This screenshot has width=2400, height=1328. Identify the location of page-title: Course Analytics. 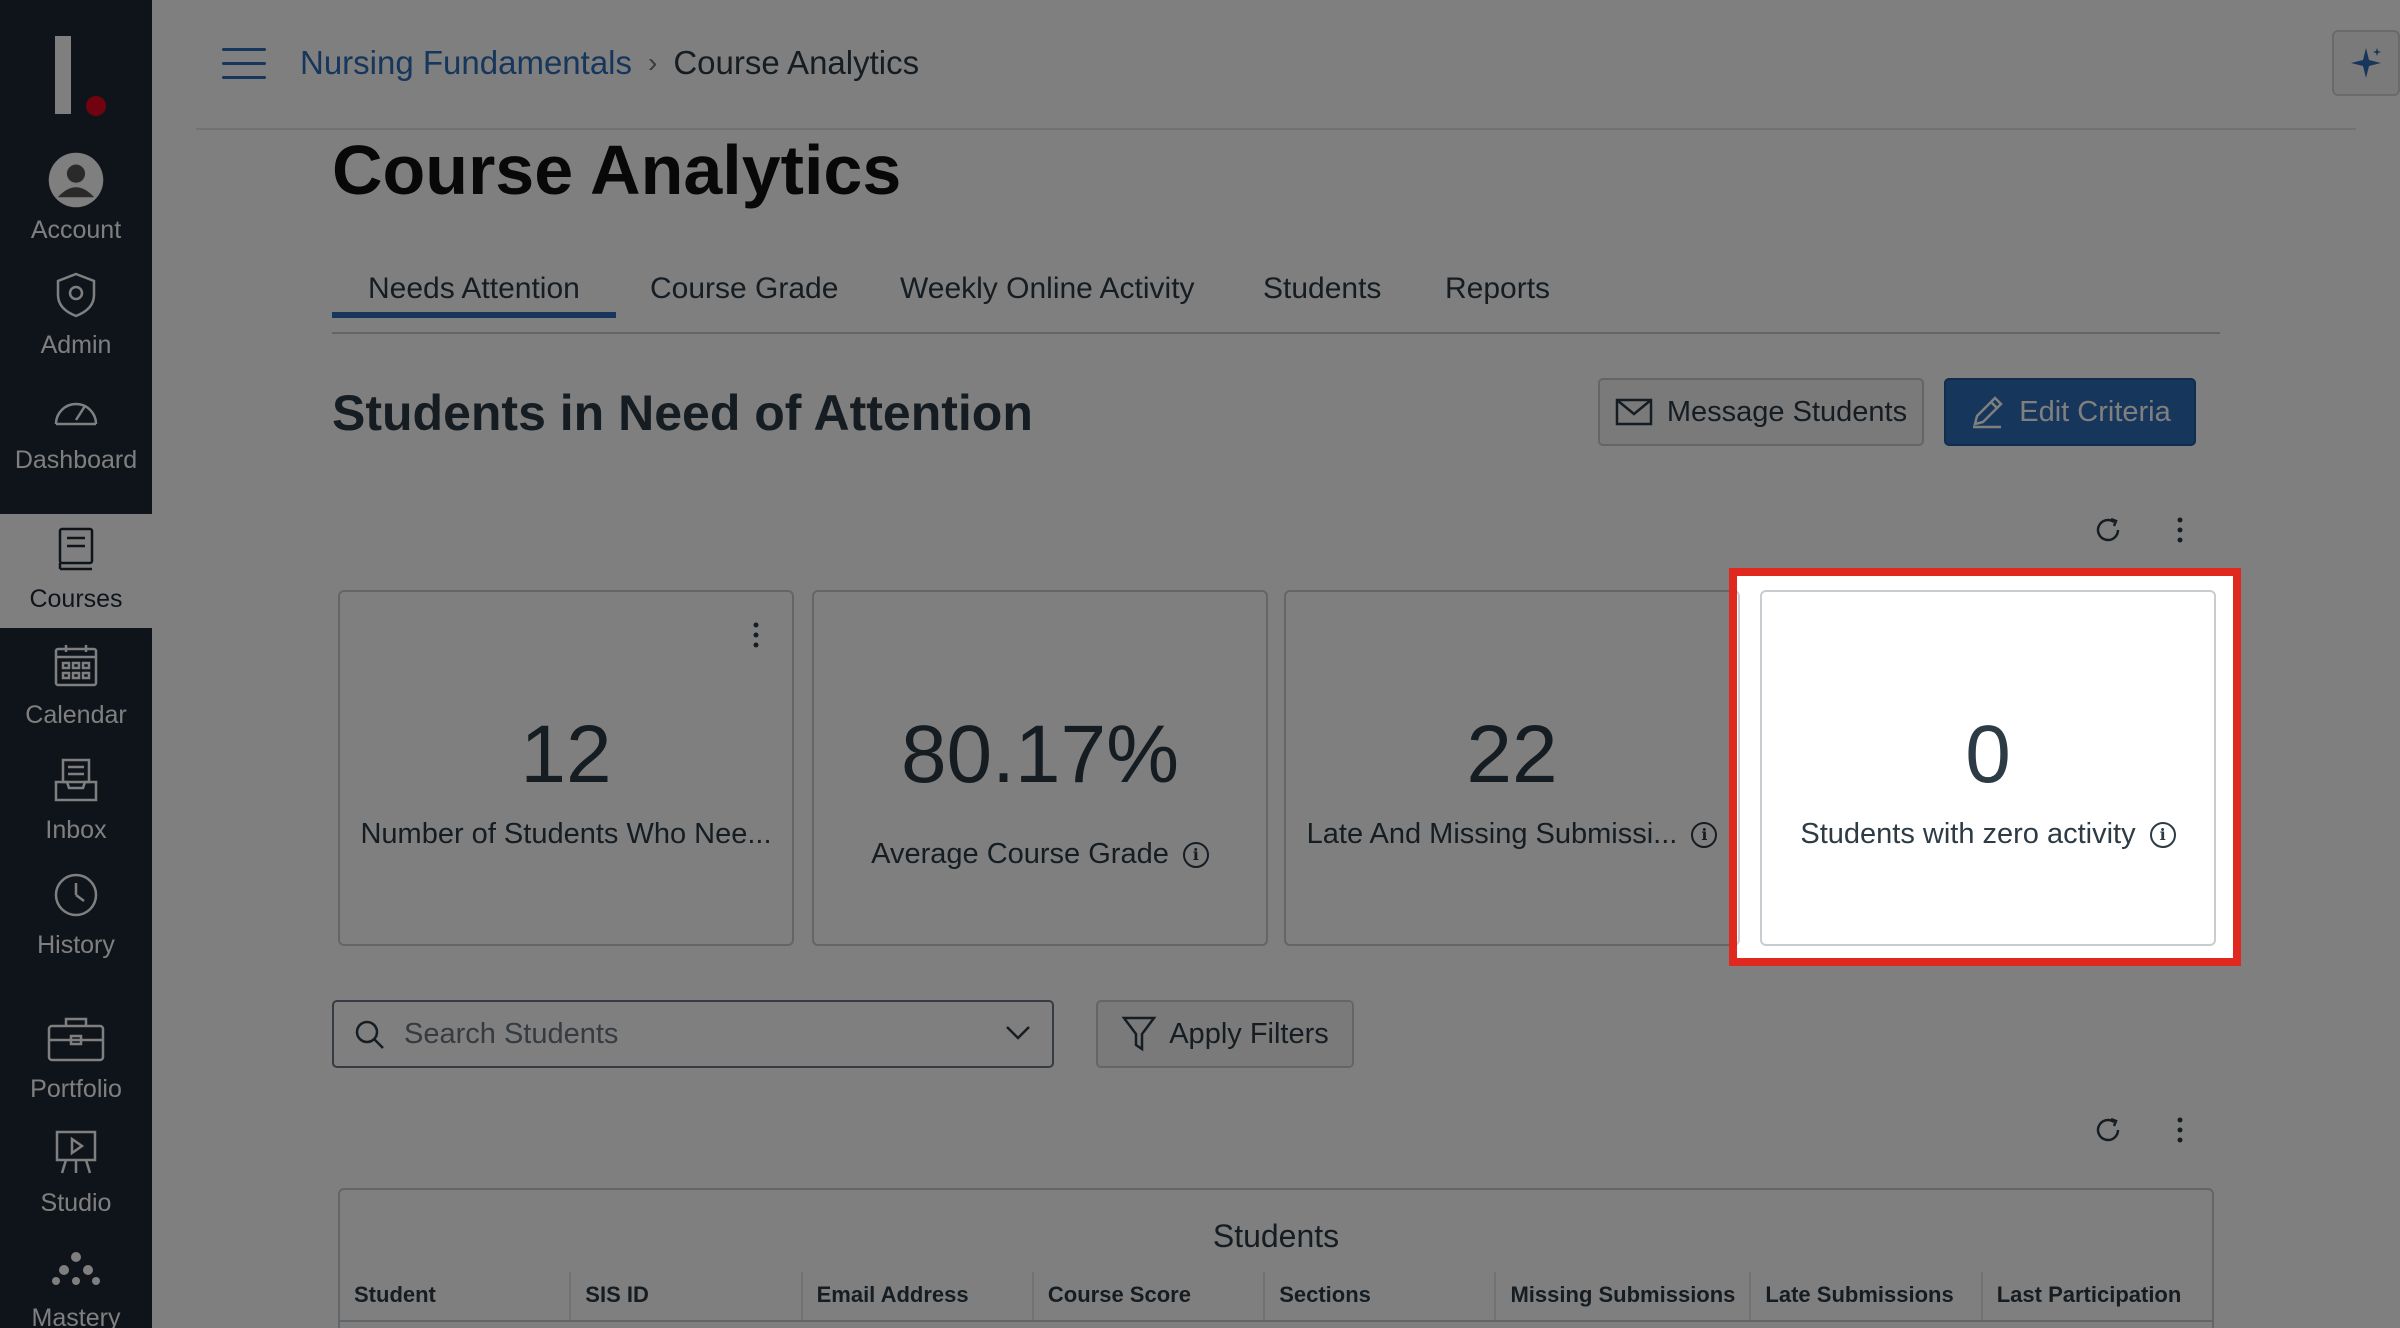
(617, 170).